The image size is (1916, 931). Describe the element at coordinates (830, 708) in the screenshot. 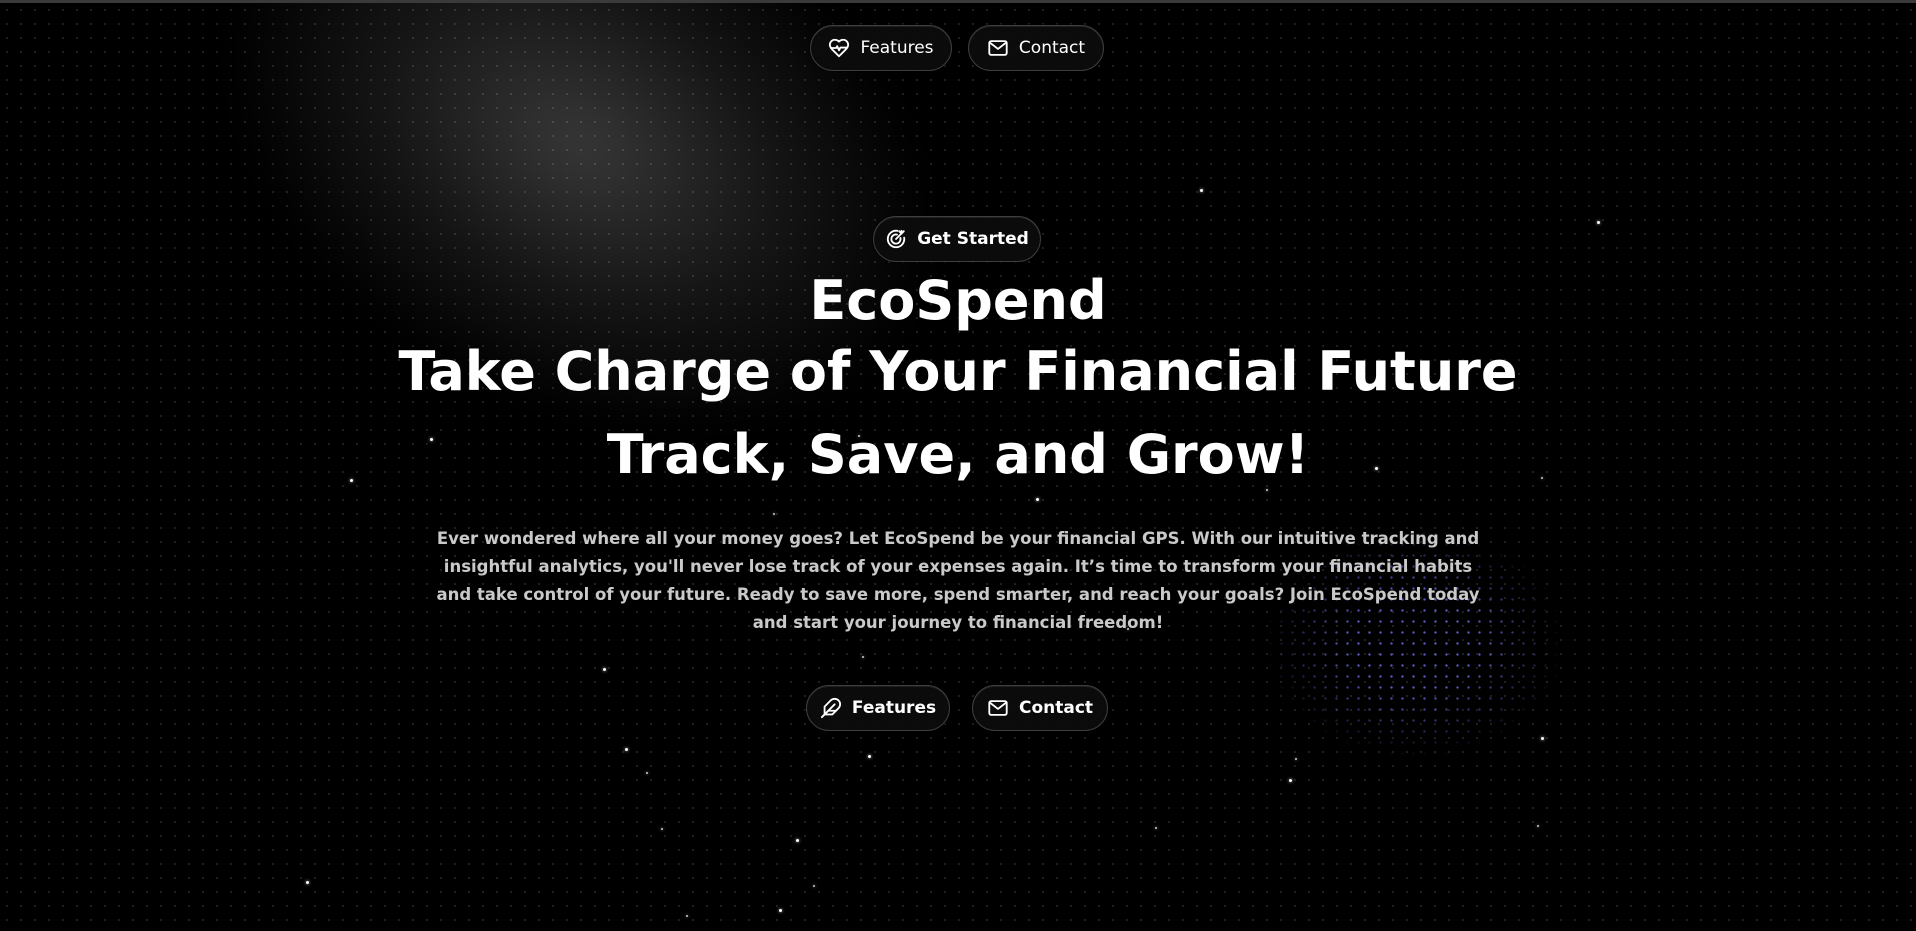

I see `feather-icon` at that location.